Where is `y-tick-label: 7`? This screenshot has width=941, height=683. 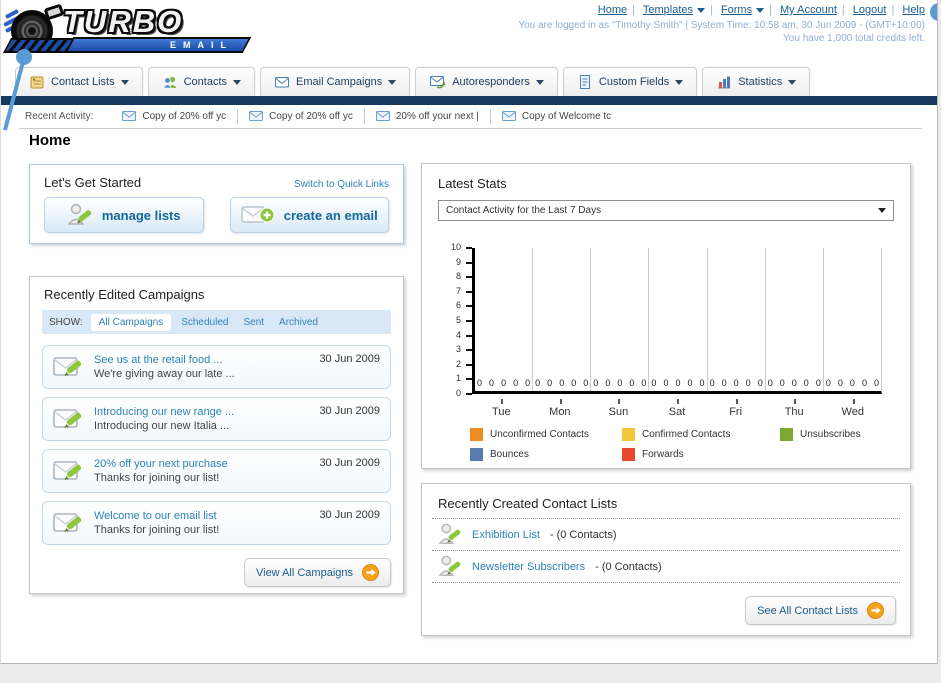 y-tick-label: 7 is located at coordinates (458, 290).